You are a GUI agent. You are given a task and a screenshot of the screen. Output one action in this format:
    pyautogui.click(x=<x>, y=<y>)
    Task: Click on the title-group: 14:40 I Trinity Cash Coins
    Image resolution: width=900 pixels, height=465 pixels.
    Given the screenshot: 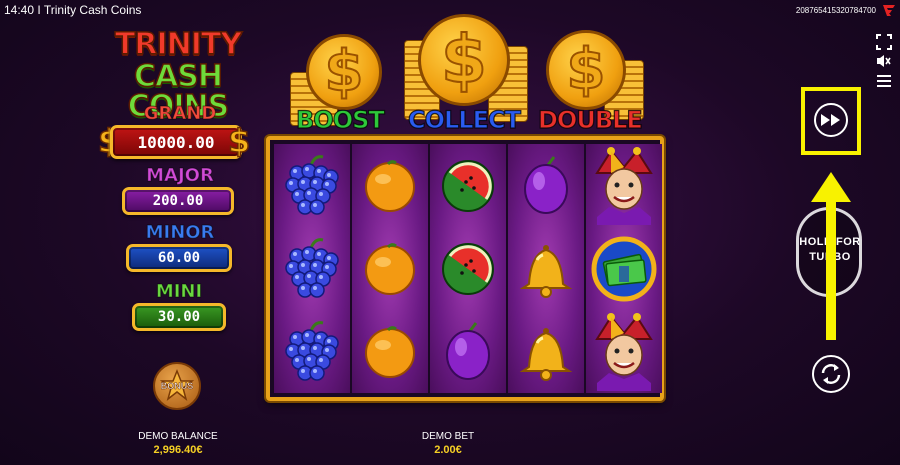 What is the action you would take?
    pyautogui.click(x=72, y=10)
    